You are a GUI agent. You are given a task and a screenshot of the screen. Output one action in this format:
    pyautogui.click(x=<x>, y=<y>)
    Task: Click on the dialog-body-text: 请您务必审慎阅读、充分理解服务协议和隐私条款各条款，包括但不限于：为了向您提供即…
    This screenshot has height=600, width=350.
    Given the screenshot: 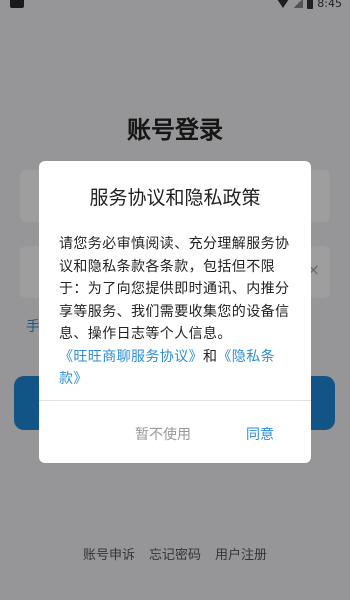 What is the action you would take?
    pyautogui.click(x=174, y=289)
    